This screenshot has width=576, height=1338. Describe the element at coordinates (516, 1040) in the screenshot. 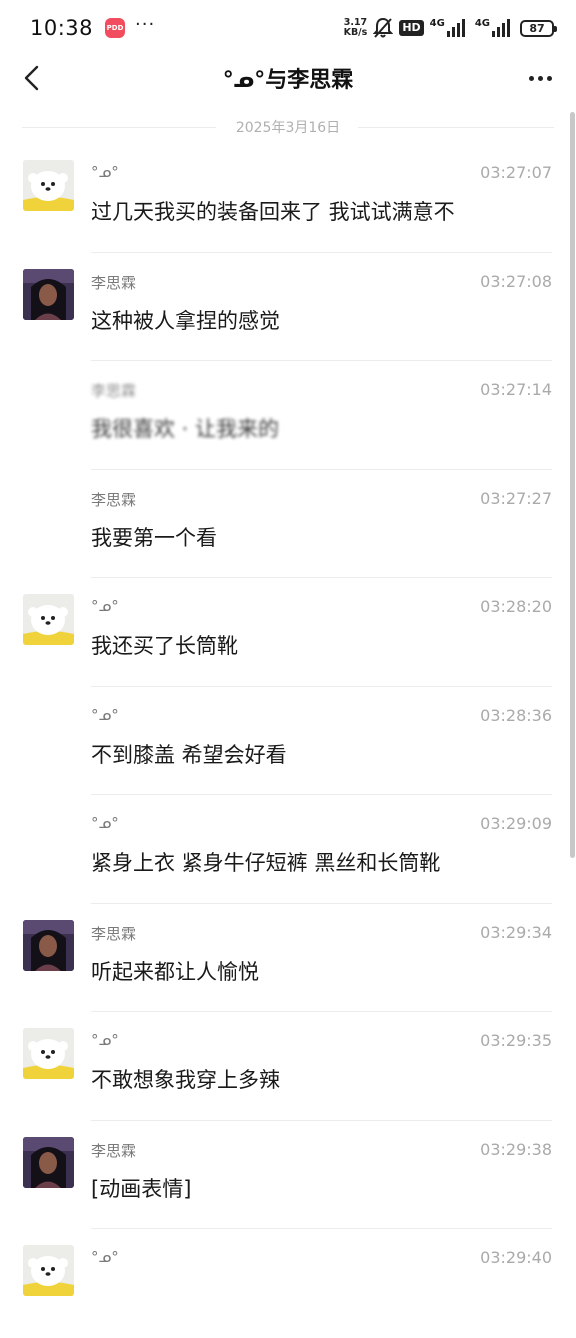

I see `message-time: 03:29:35` at that location.